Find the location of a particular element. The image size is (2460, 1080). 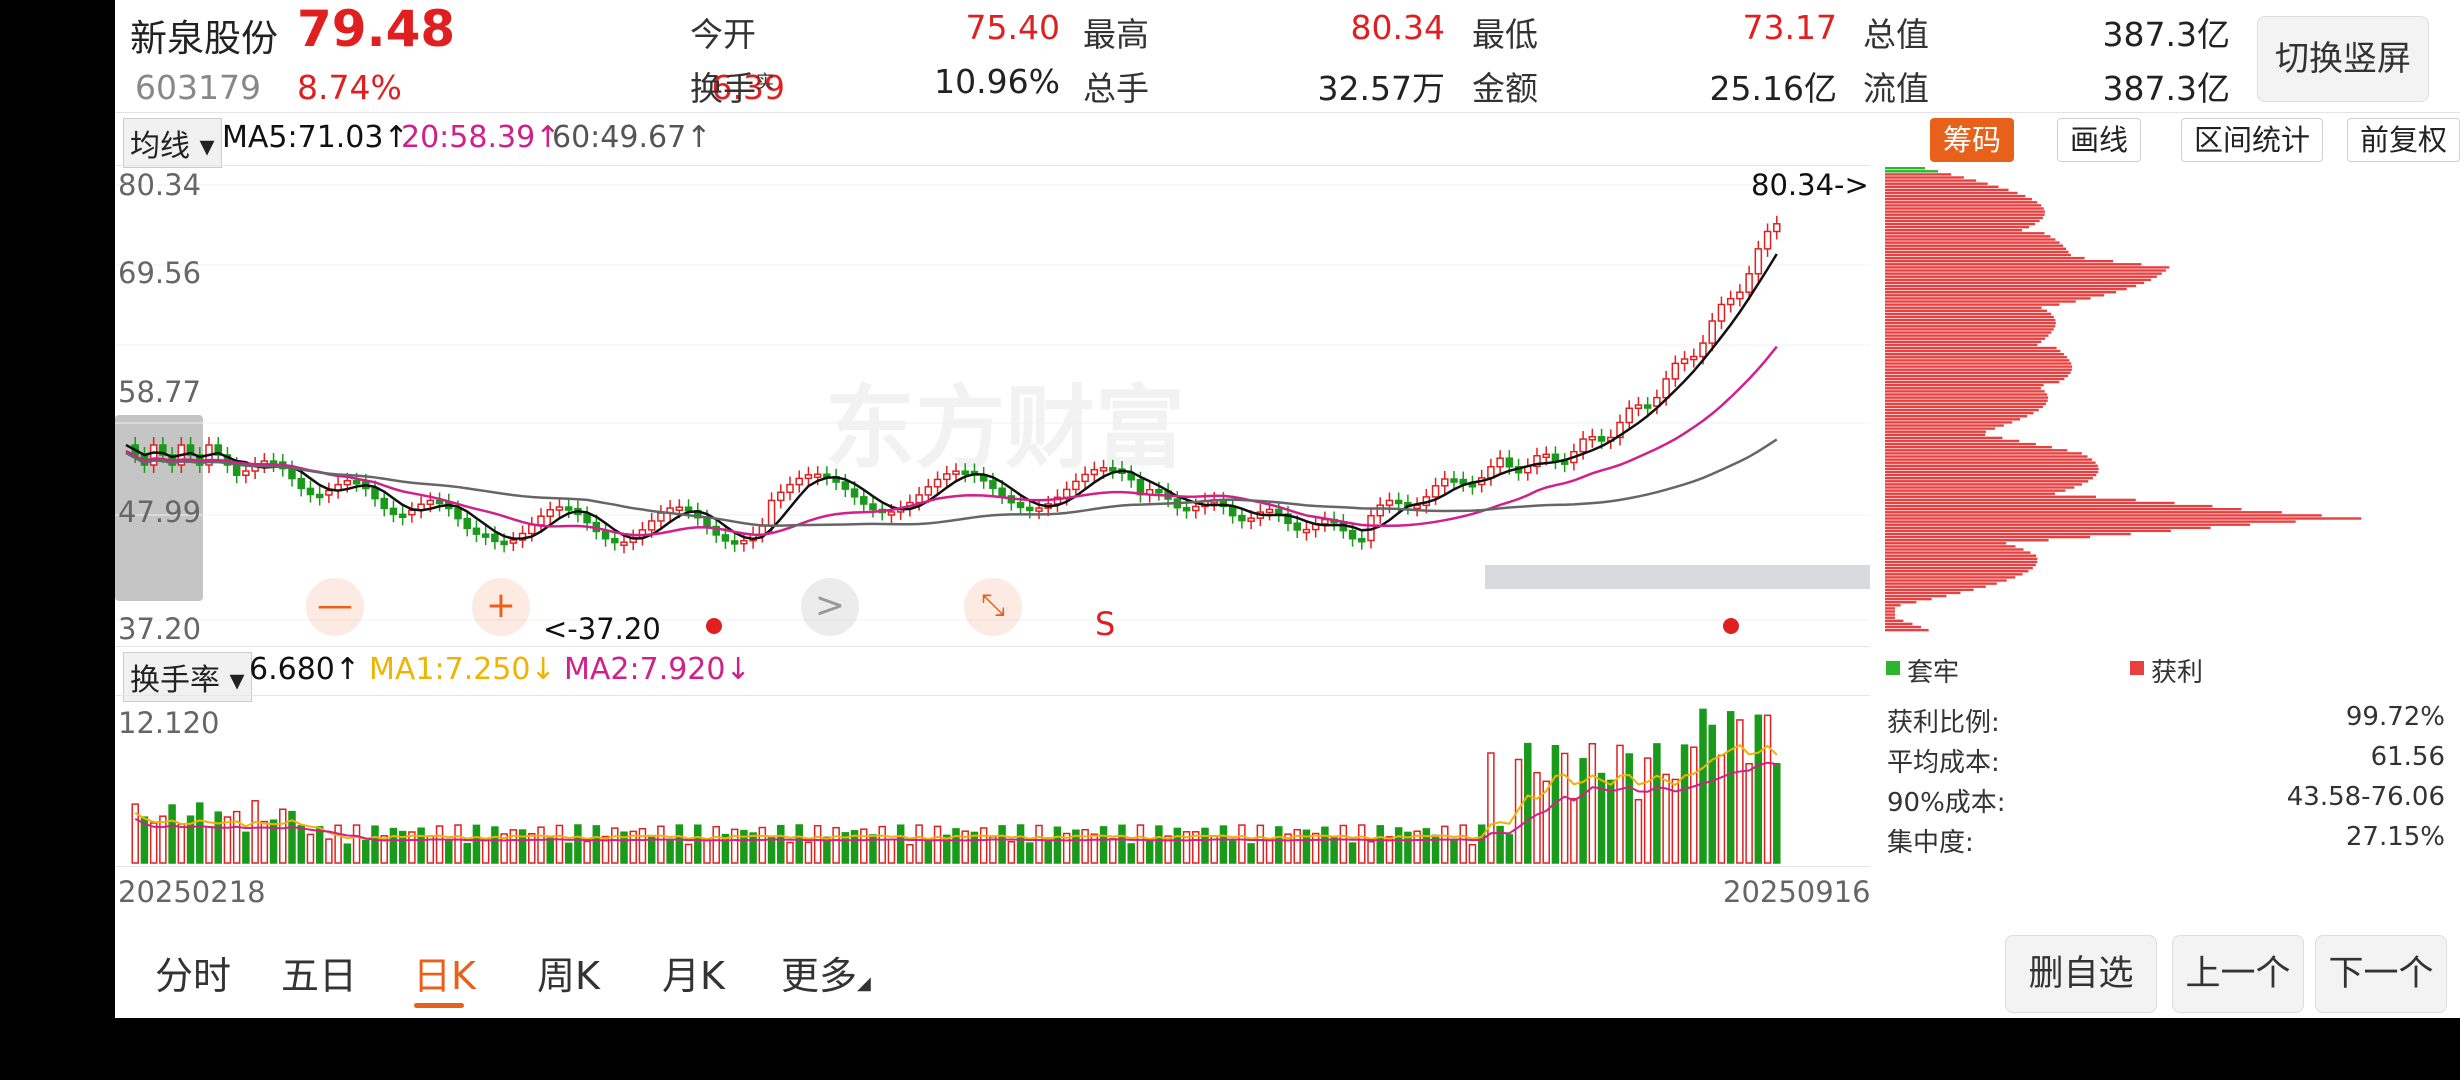

zoom-out-icon: — is located at coordinates (335, 607).